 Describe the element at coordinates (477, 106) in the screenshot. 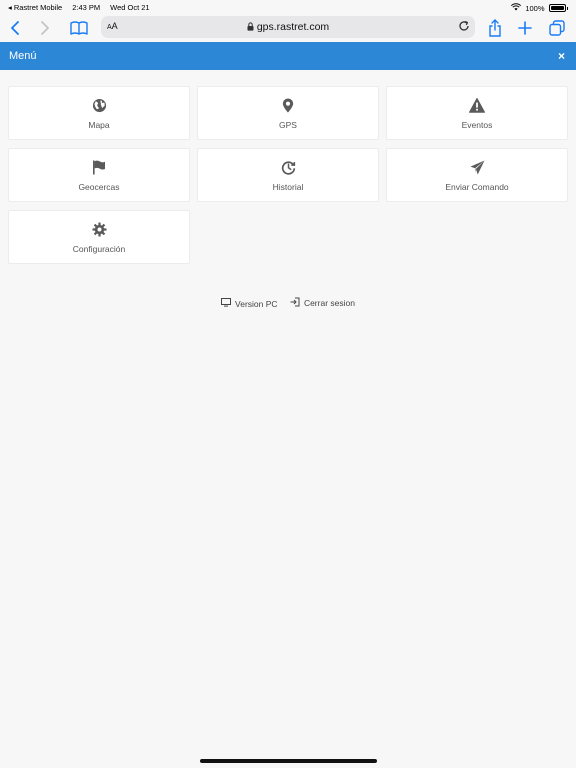

I see `warning-icon` at that location.